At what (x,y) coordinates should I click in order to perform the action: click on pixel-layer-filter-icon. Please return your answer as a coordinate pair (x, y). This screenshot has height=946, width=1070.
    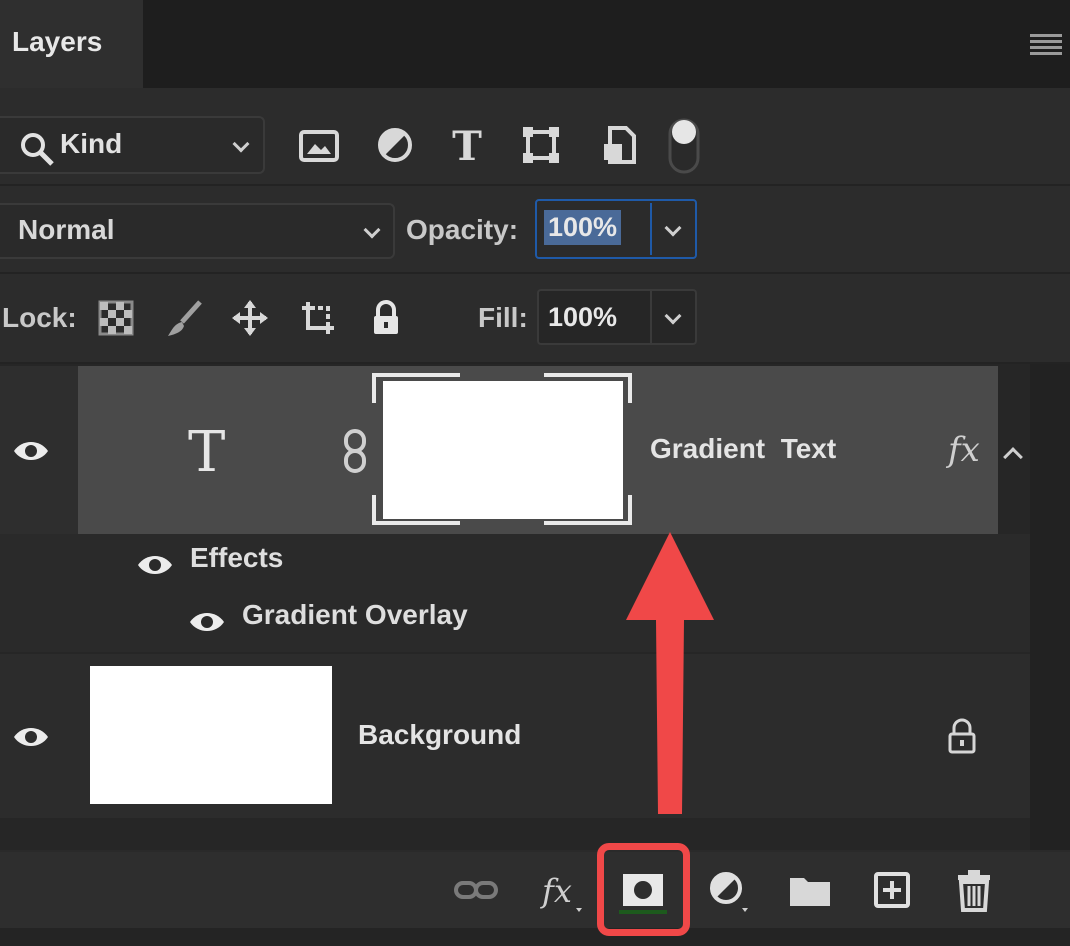
    Looking at the image, I should click on (319, 145).